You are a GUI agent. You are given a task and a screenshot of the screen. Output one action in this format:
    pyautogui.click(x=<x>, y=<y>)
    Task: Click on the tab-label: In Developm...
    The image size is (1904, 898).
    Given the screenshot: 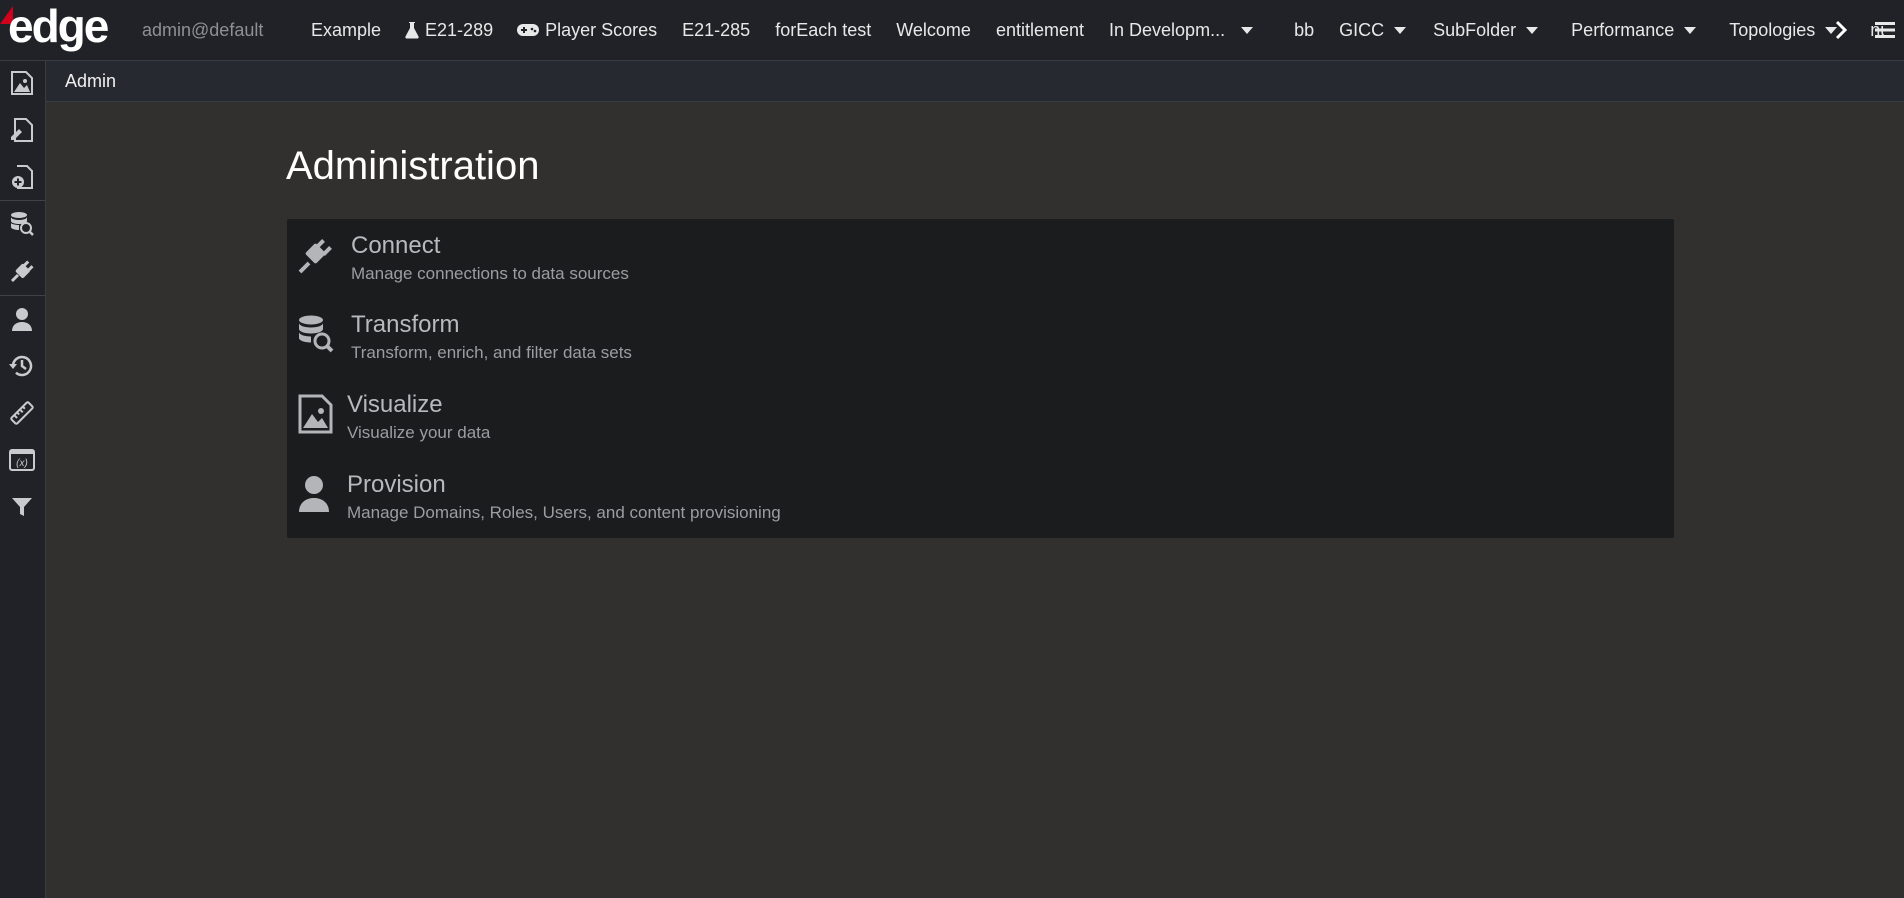 What is the action you would take?
    pyautogui.click(x=1167, y=29)
    